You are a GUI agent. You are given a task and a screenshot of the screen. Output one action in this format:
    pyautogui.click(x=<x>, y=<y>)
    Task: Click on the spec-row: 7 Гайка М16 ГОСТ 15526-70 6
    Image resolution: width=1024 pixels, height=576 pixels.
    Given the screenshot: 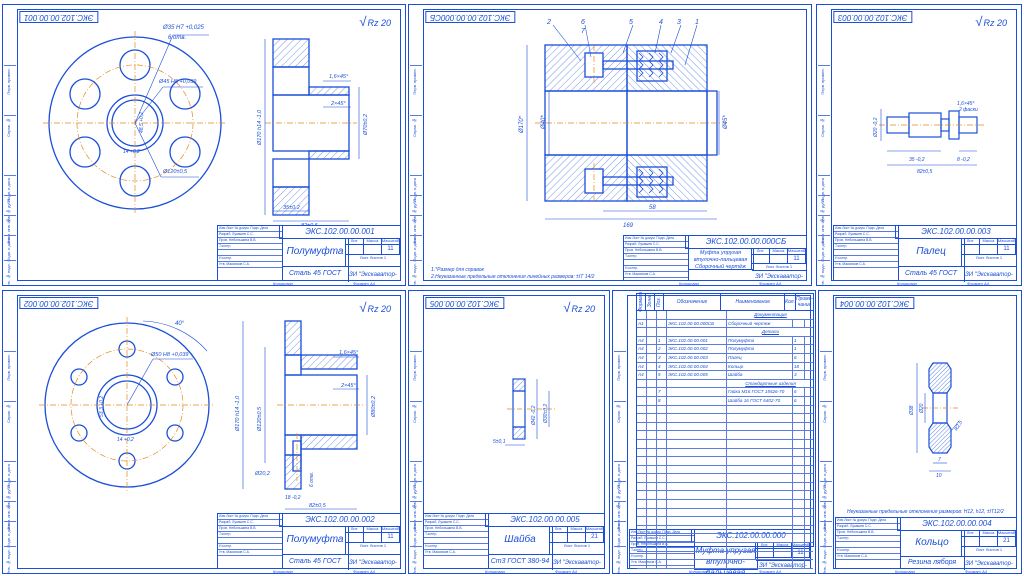 What is the action you would take?
    pyautogui.click(x=725, y=392)
    